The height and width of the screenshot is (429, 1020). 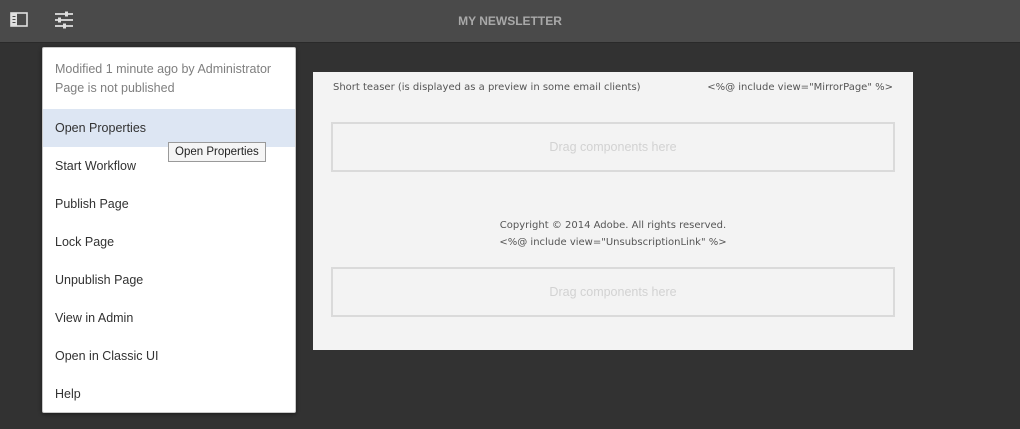 I want to click on drop-zone-bottom: Drag components here, so click(x=613, y=292).